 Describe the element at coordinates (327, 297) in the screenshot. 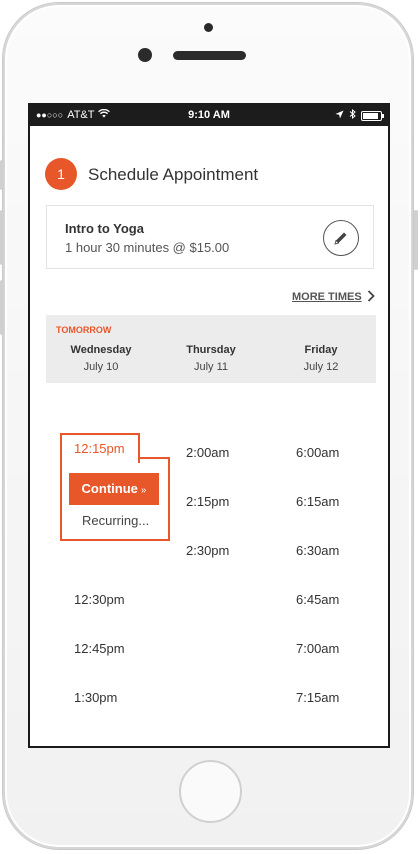

I see `more-times-link: MORE TIMES` at that location.